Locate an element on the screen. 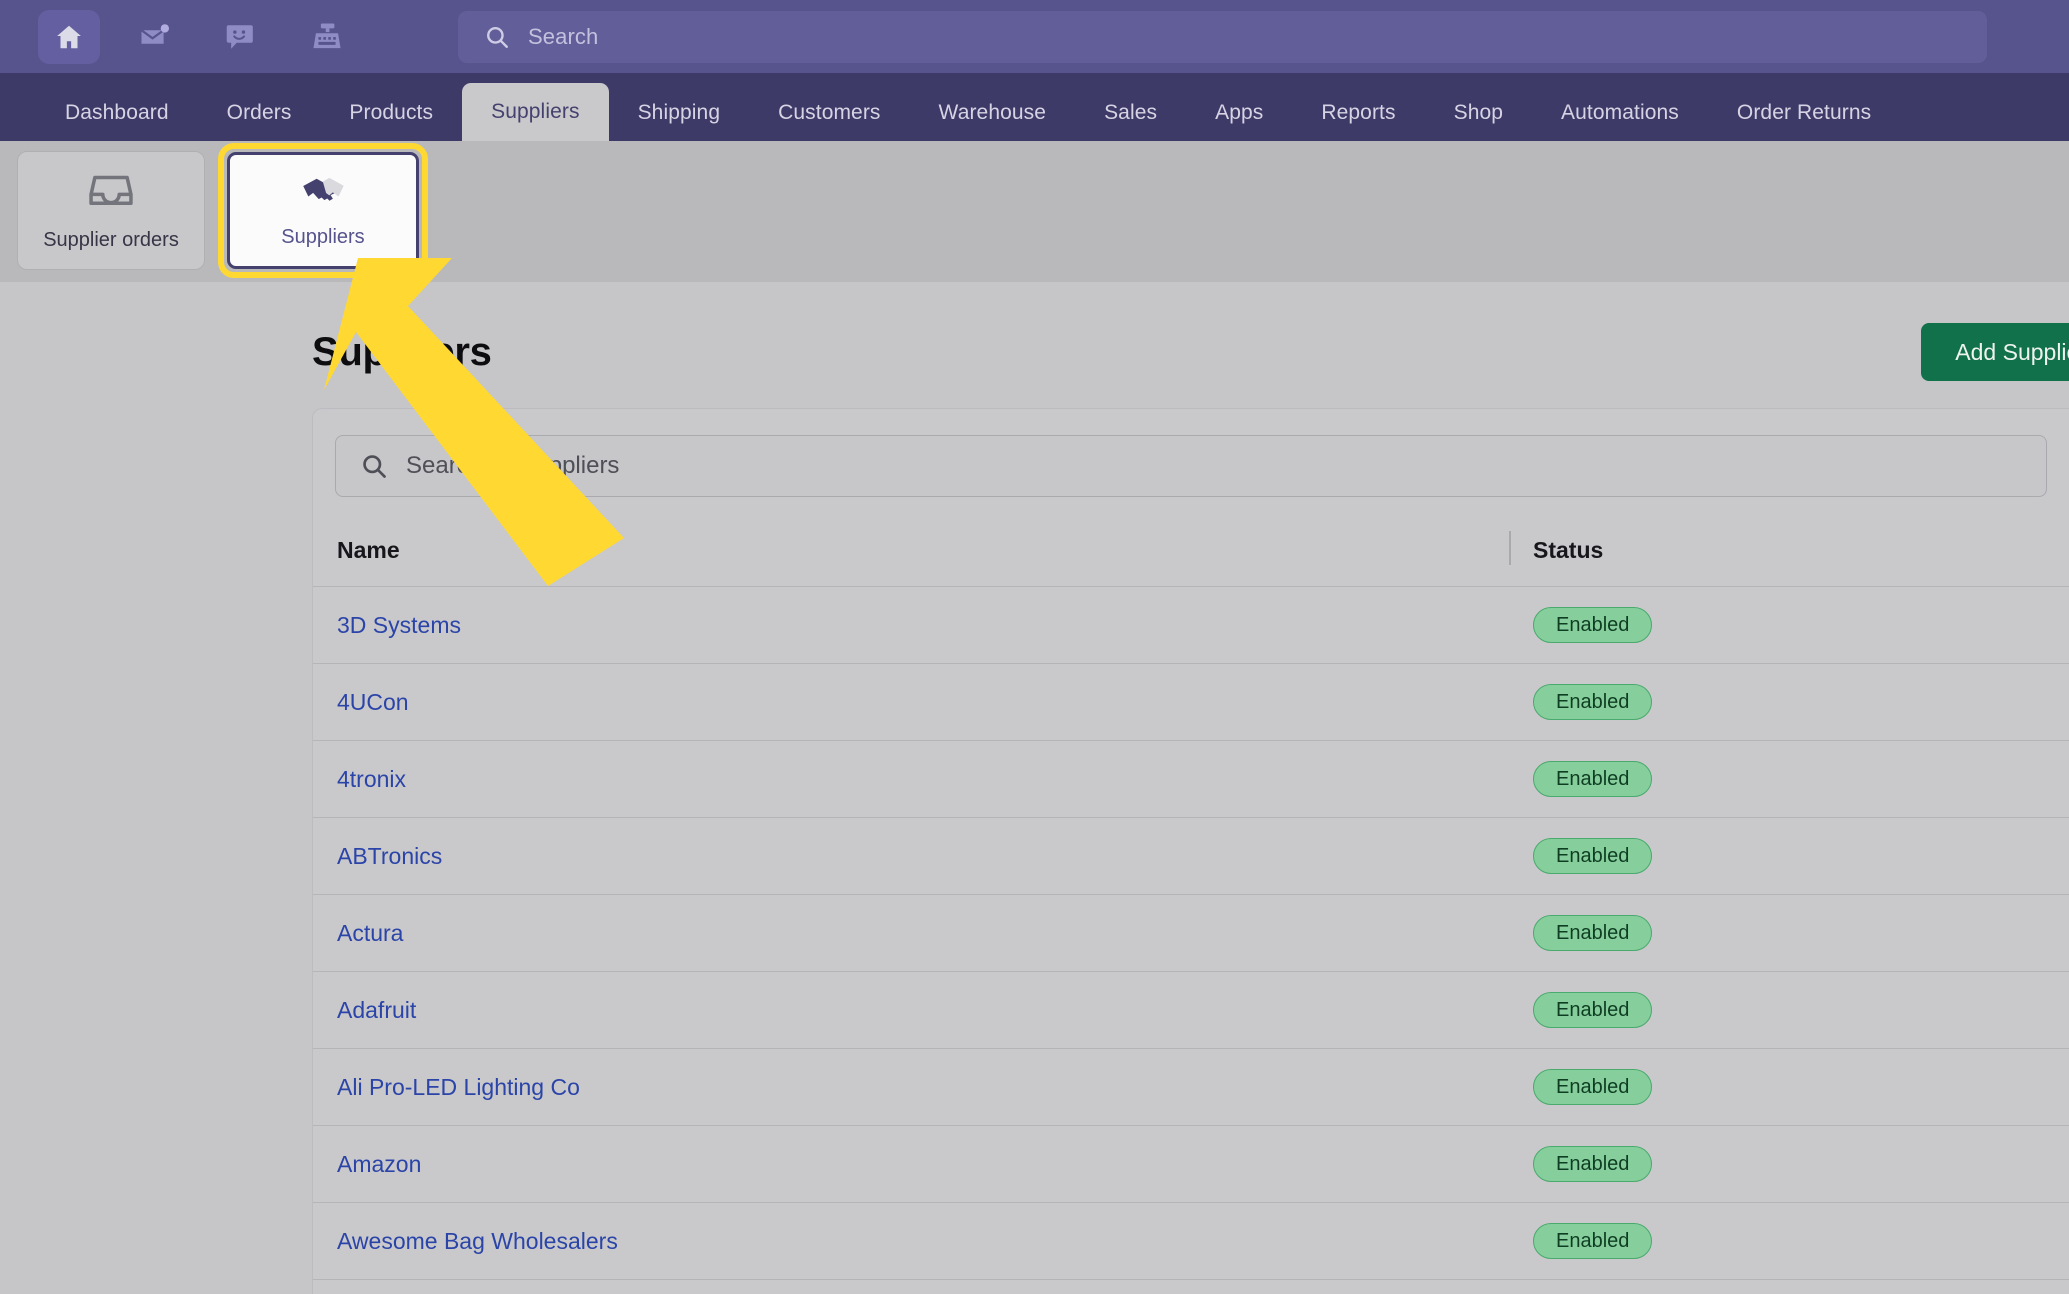 This screenshot has height=1294, width=2069. global-search-placeholder: Search is located at coordinates (563, 36).